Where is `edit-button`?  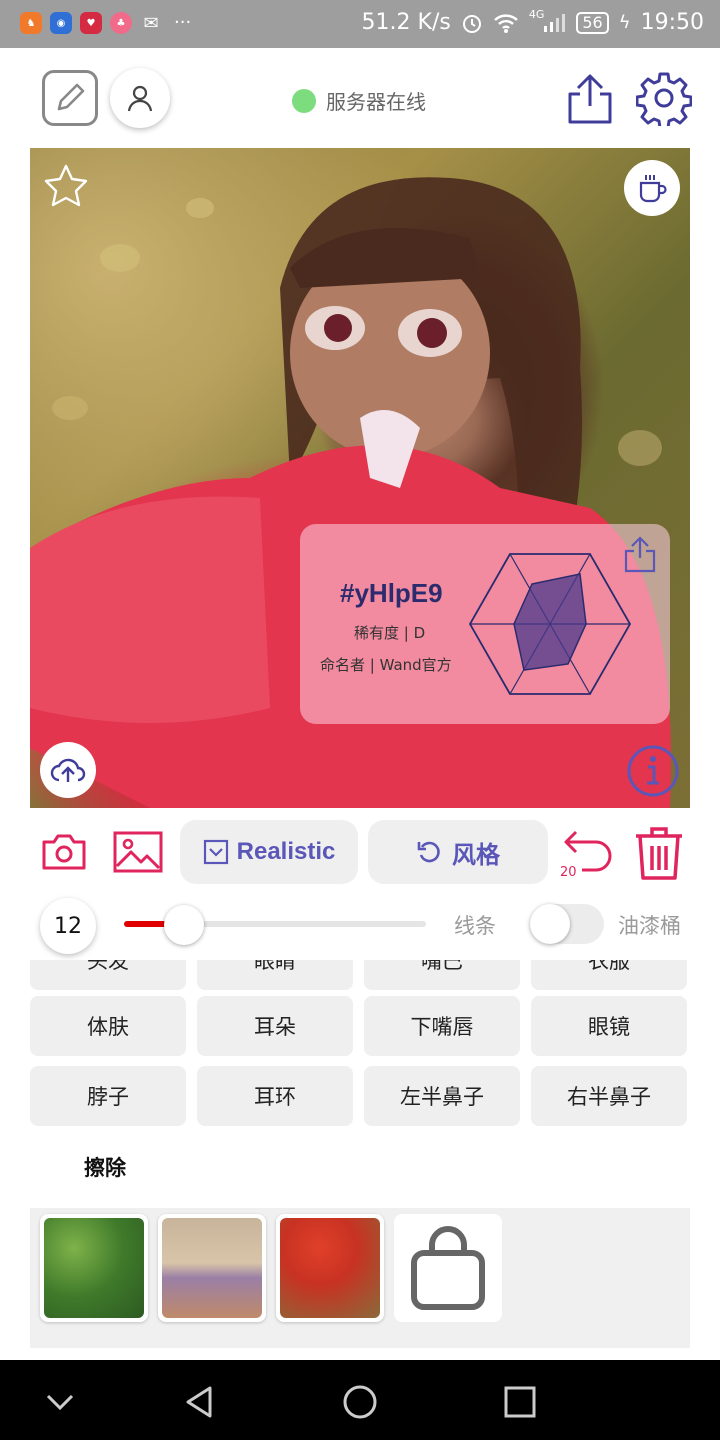 edit-button is located at coordinates (70, 98).